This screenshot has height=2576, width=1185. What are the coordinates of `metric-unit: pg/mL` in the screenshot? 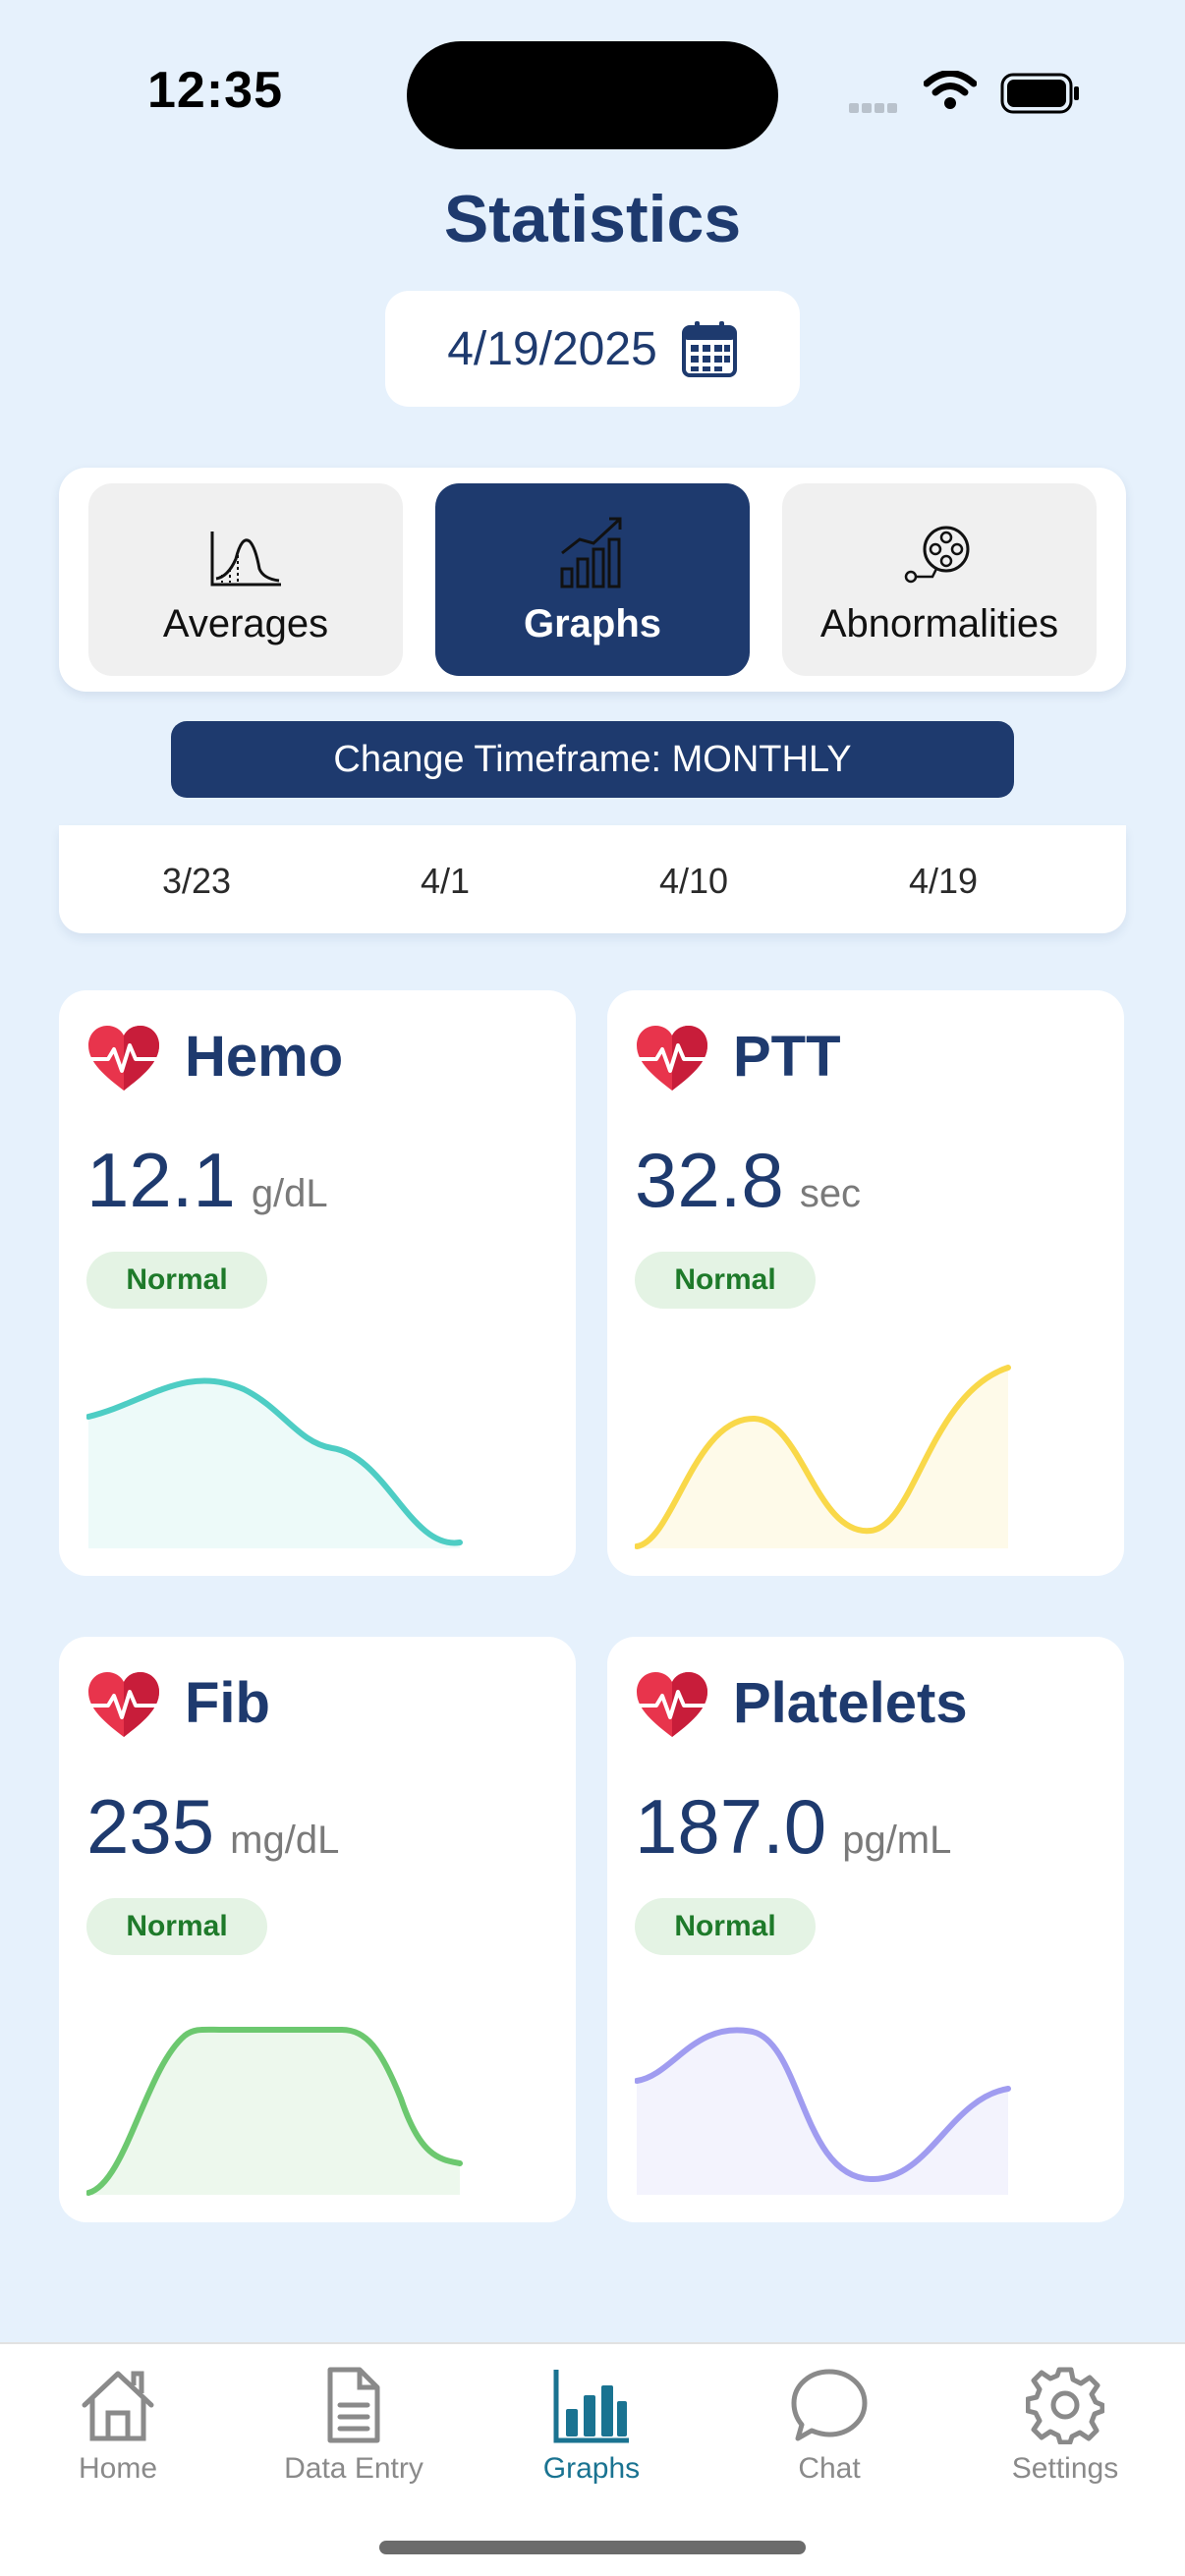 It's located at (897, 1840).